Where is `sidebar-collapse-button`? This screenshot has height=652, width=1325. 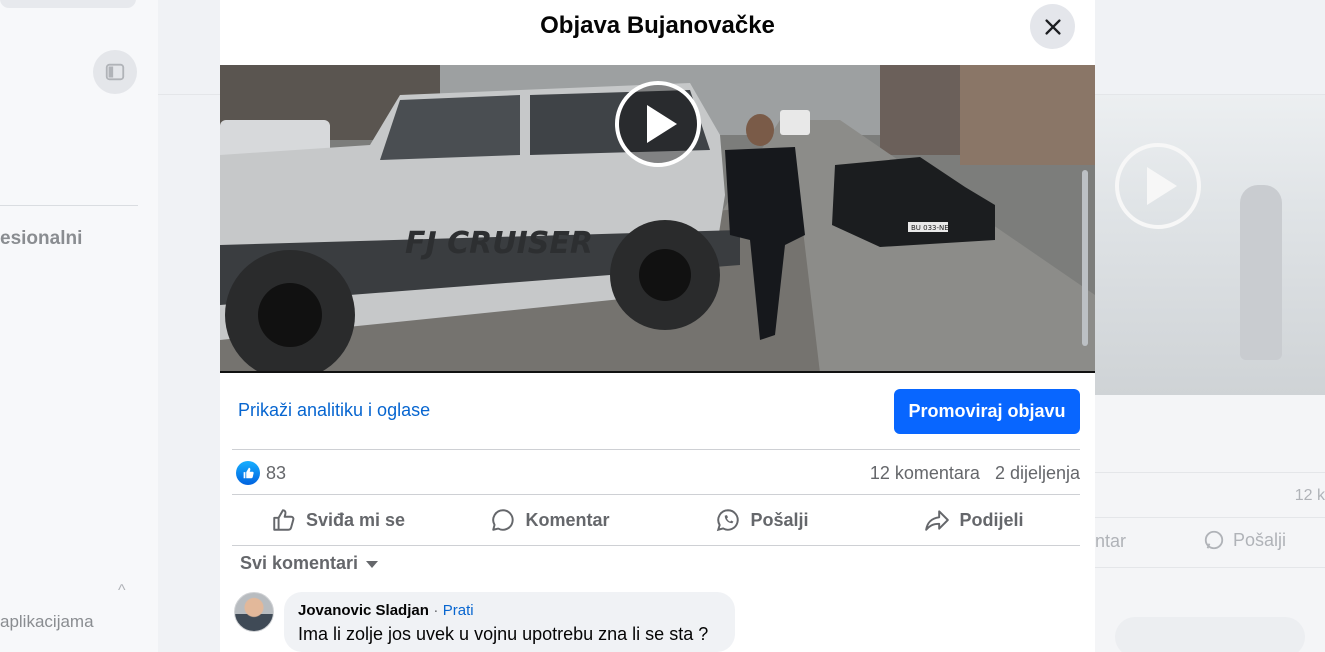
sidebar-collapse-button is located at coordinates (115, 72).